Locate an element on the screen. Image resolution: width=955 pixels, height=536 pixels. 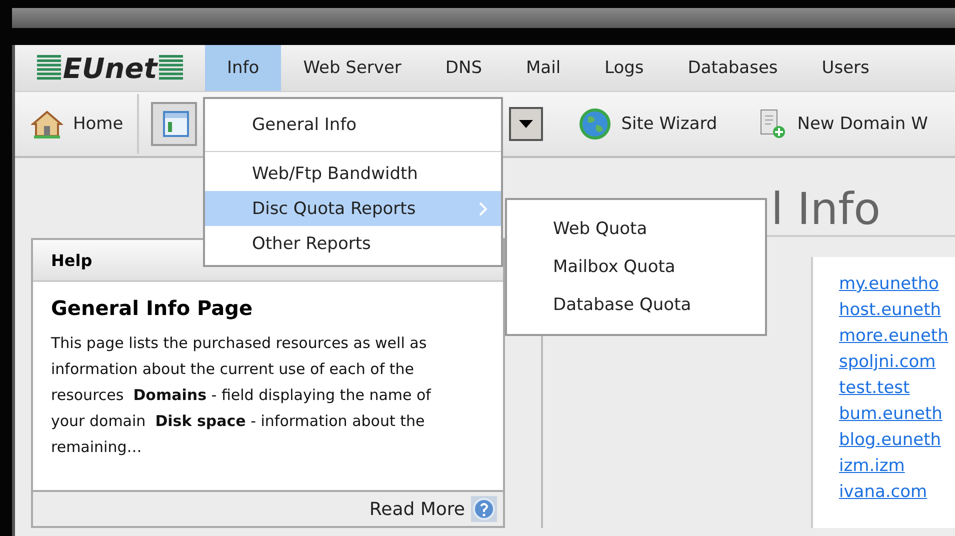
toggle-button is located at coordinates (174, 124).